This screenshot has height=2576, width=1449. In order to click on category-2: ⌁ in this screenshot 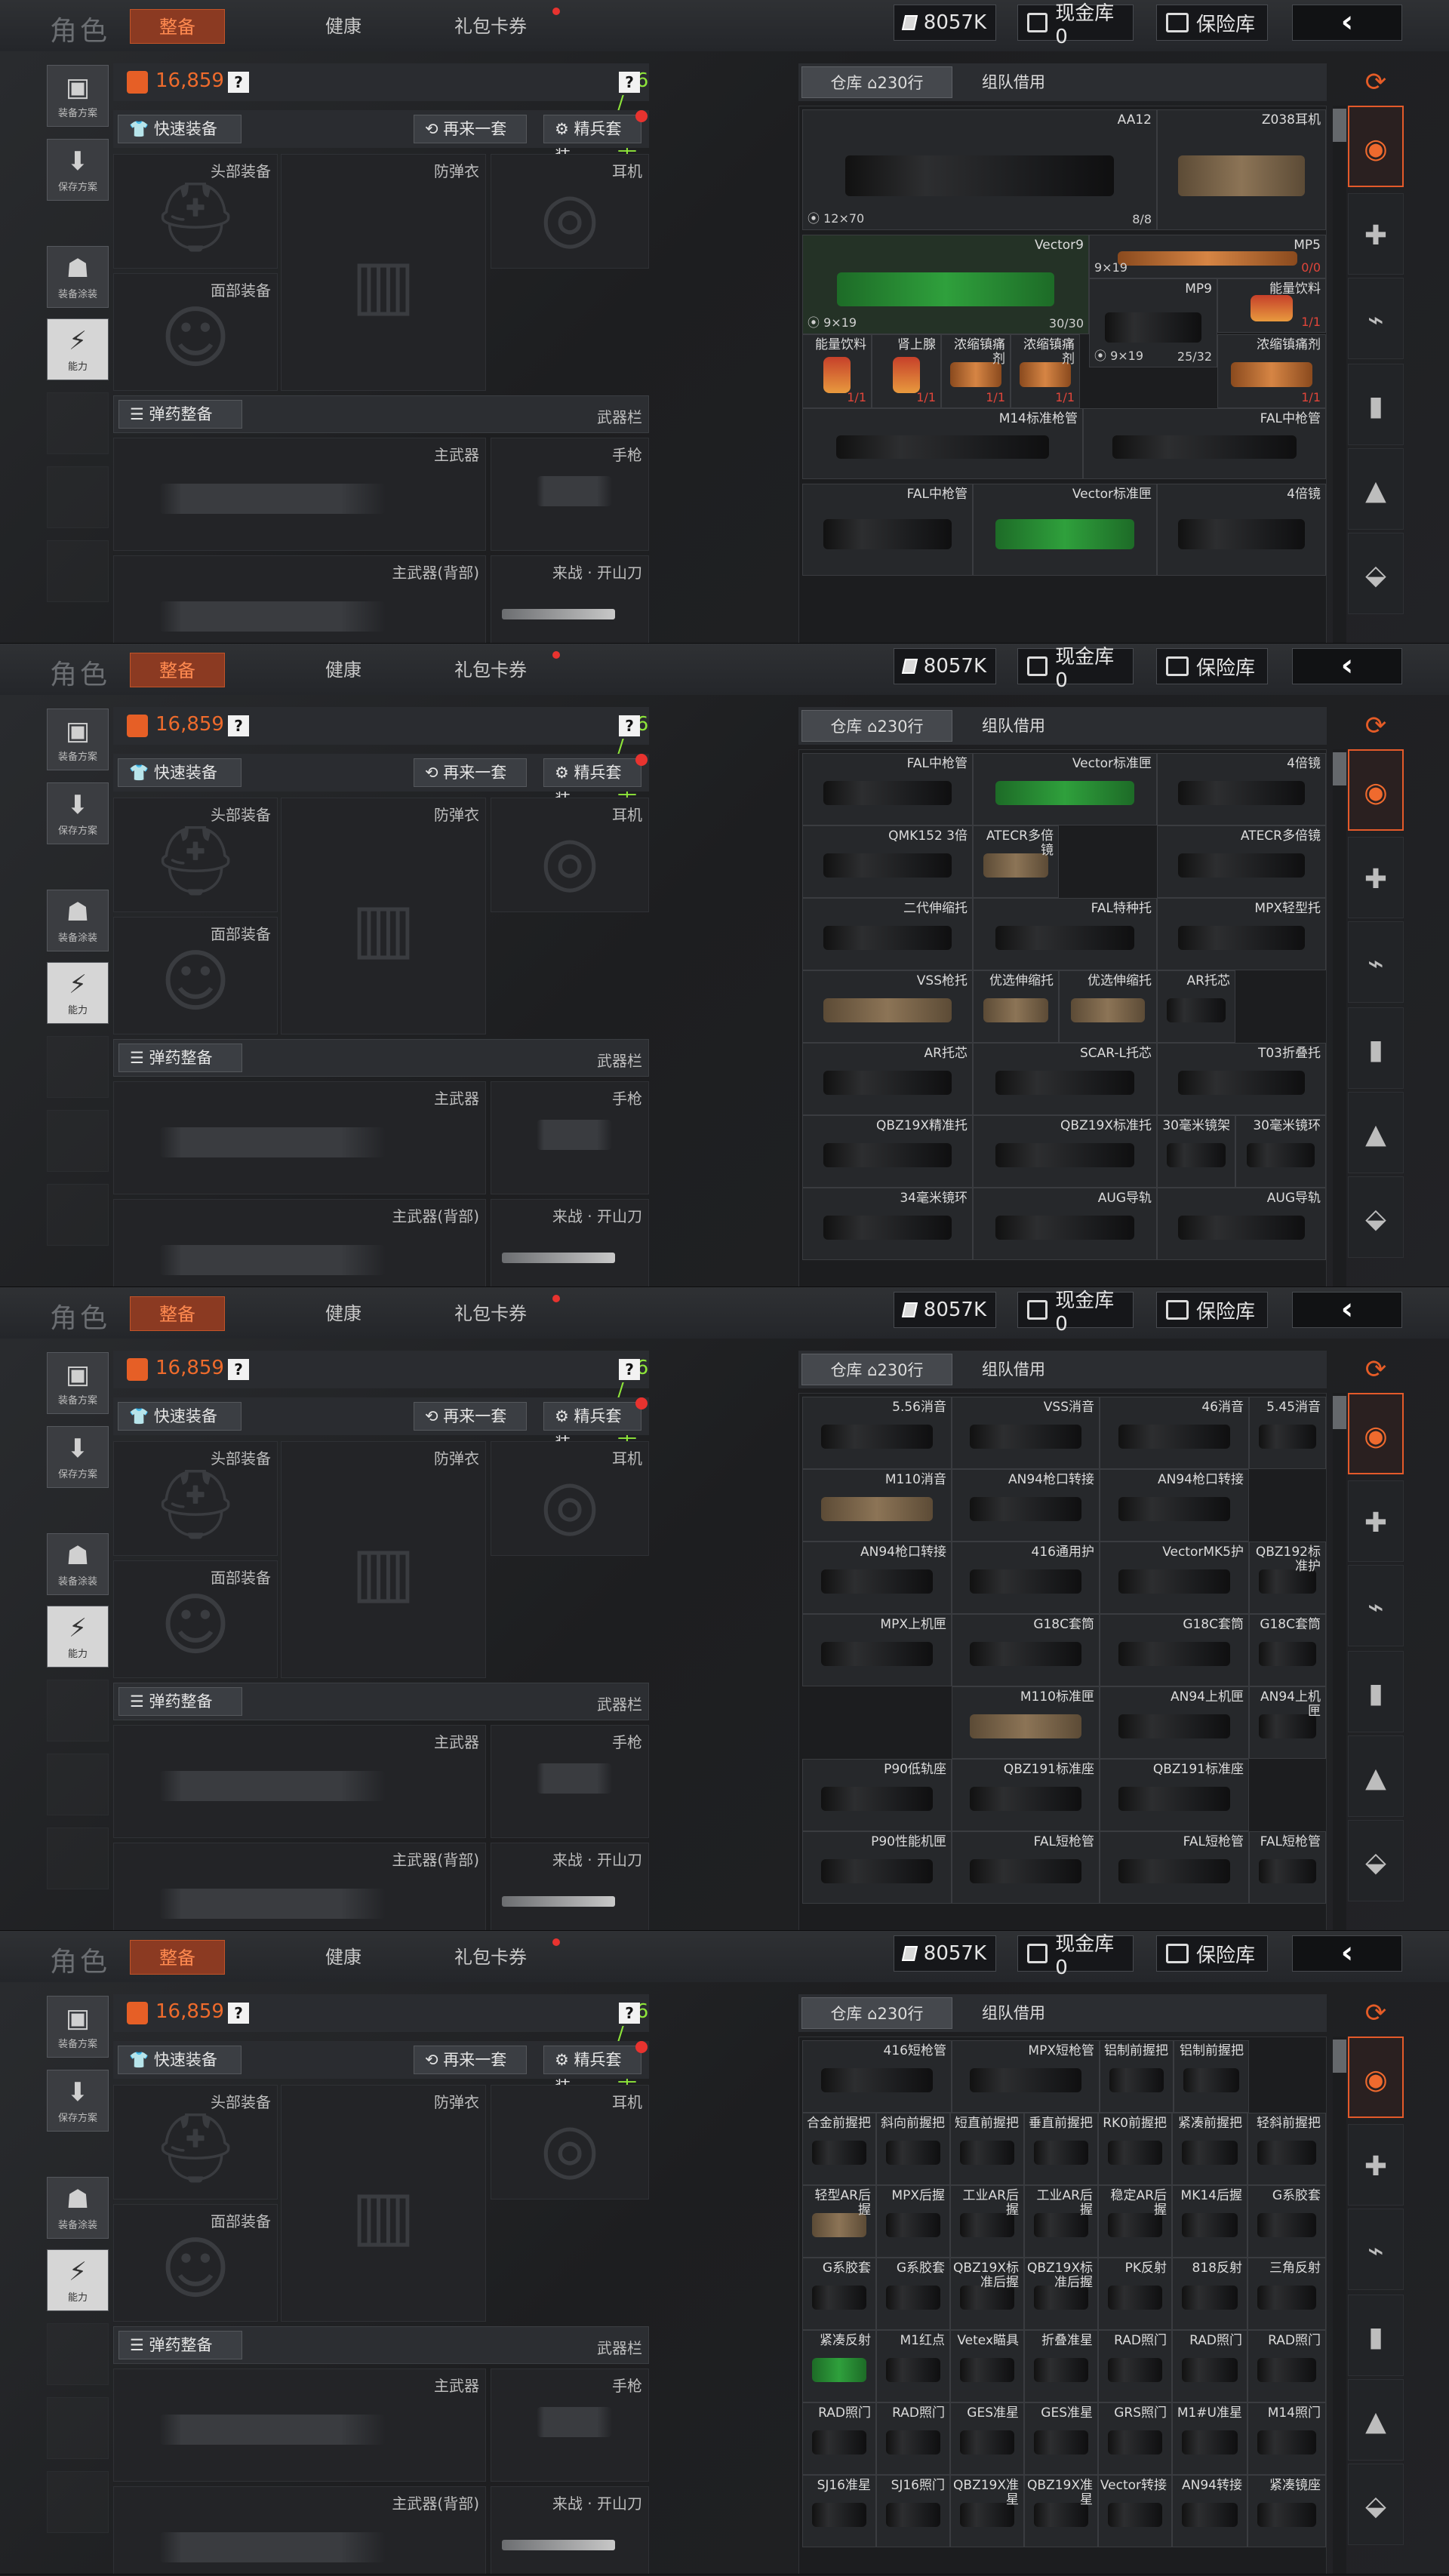, I will do `click(1376, 2249)`.